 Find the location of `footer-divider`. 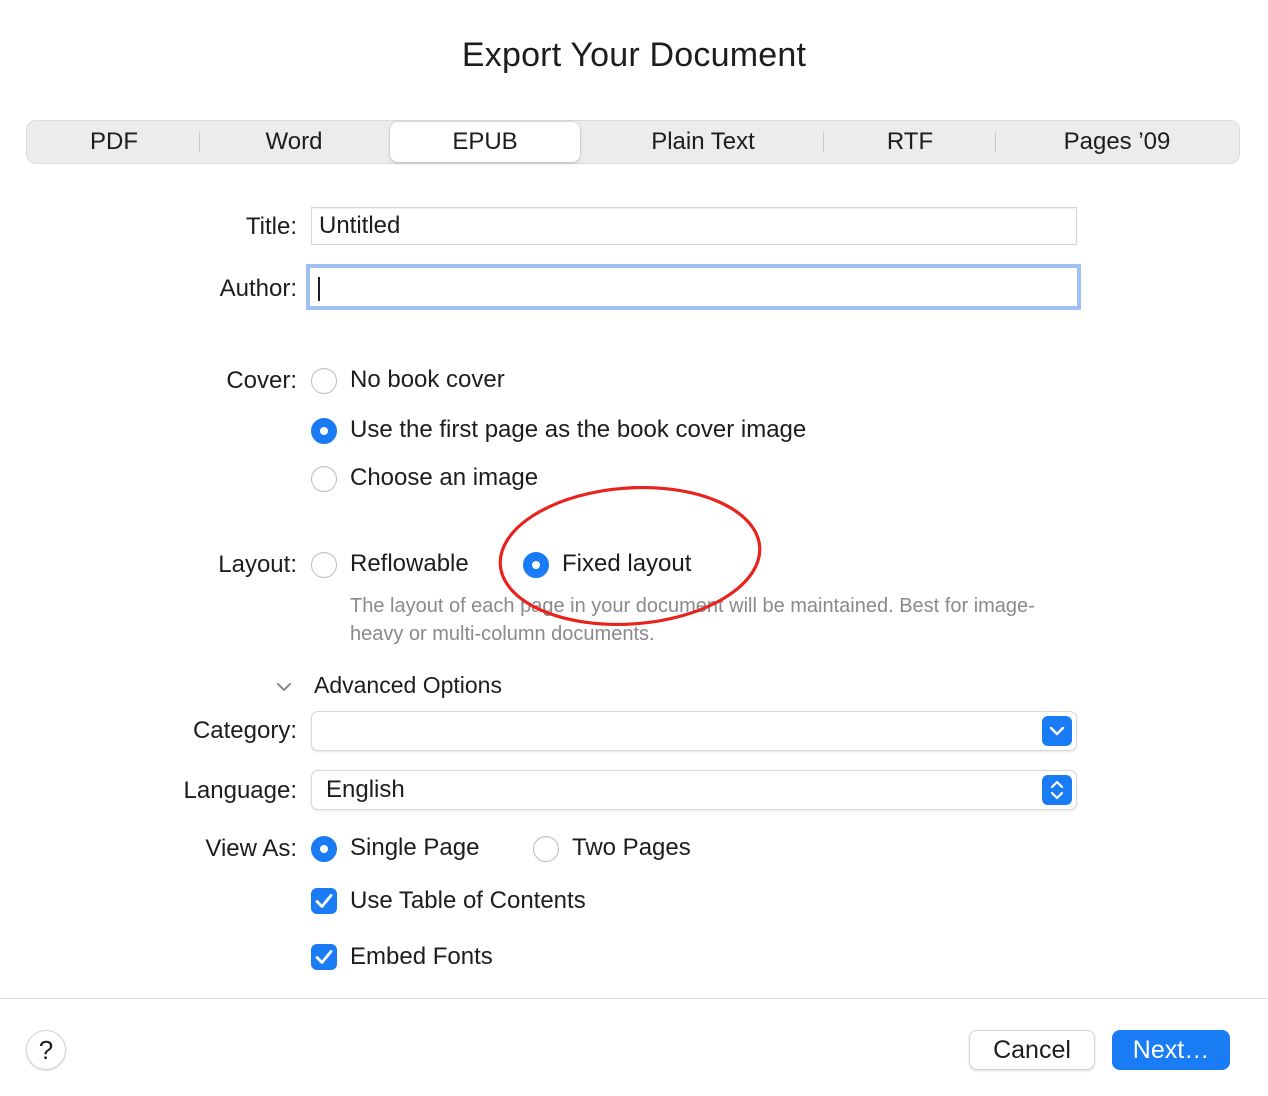

footer-divider is located at coordinates (634, 998).